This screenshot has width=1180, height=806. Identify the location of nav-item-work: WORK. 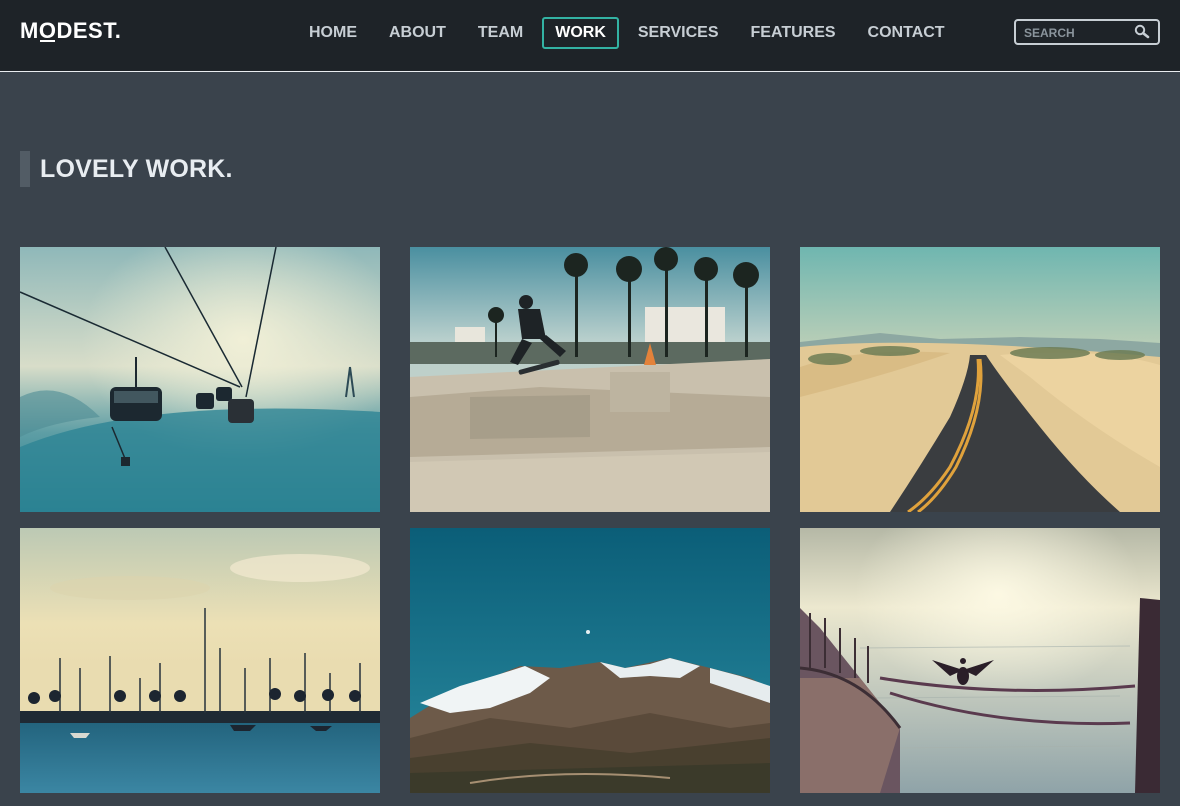
(580, 33).